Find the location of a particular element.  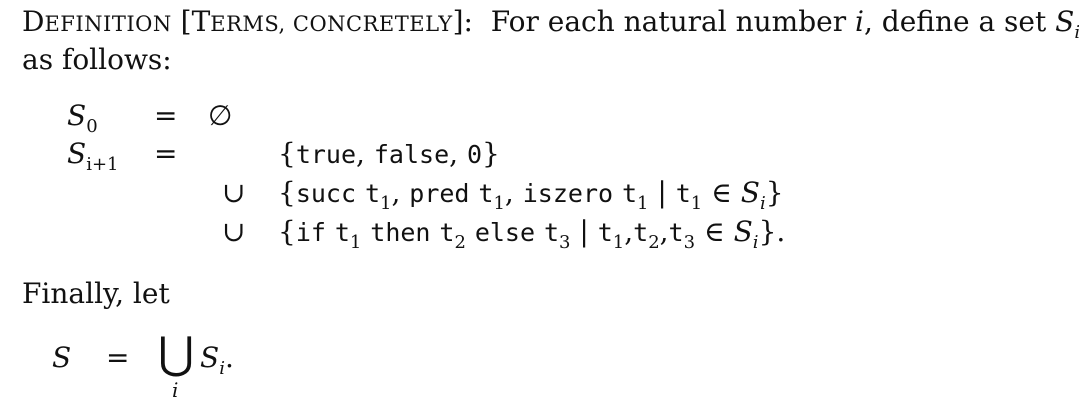

eq-row0-emptyset: ∅ is located at coordinates (220, 115).